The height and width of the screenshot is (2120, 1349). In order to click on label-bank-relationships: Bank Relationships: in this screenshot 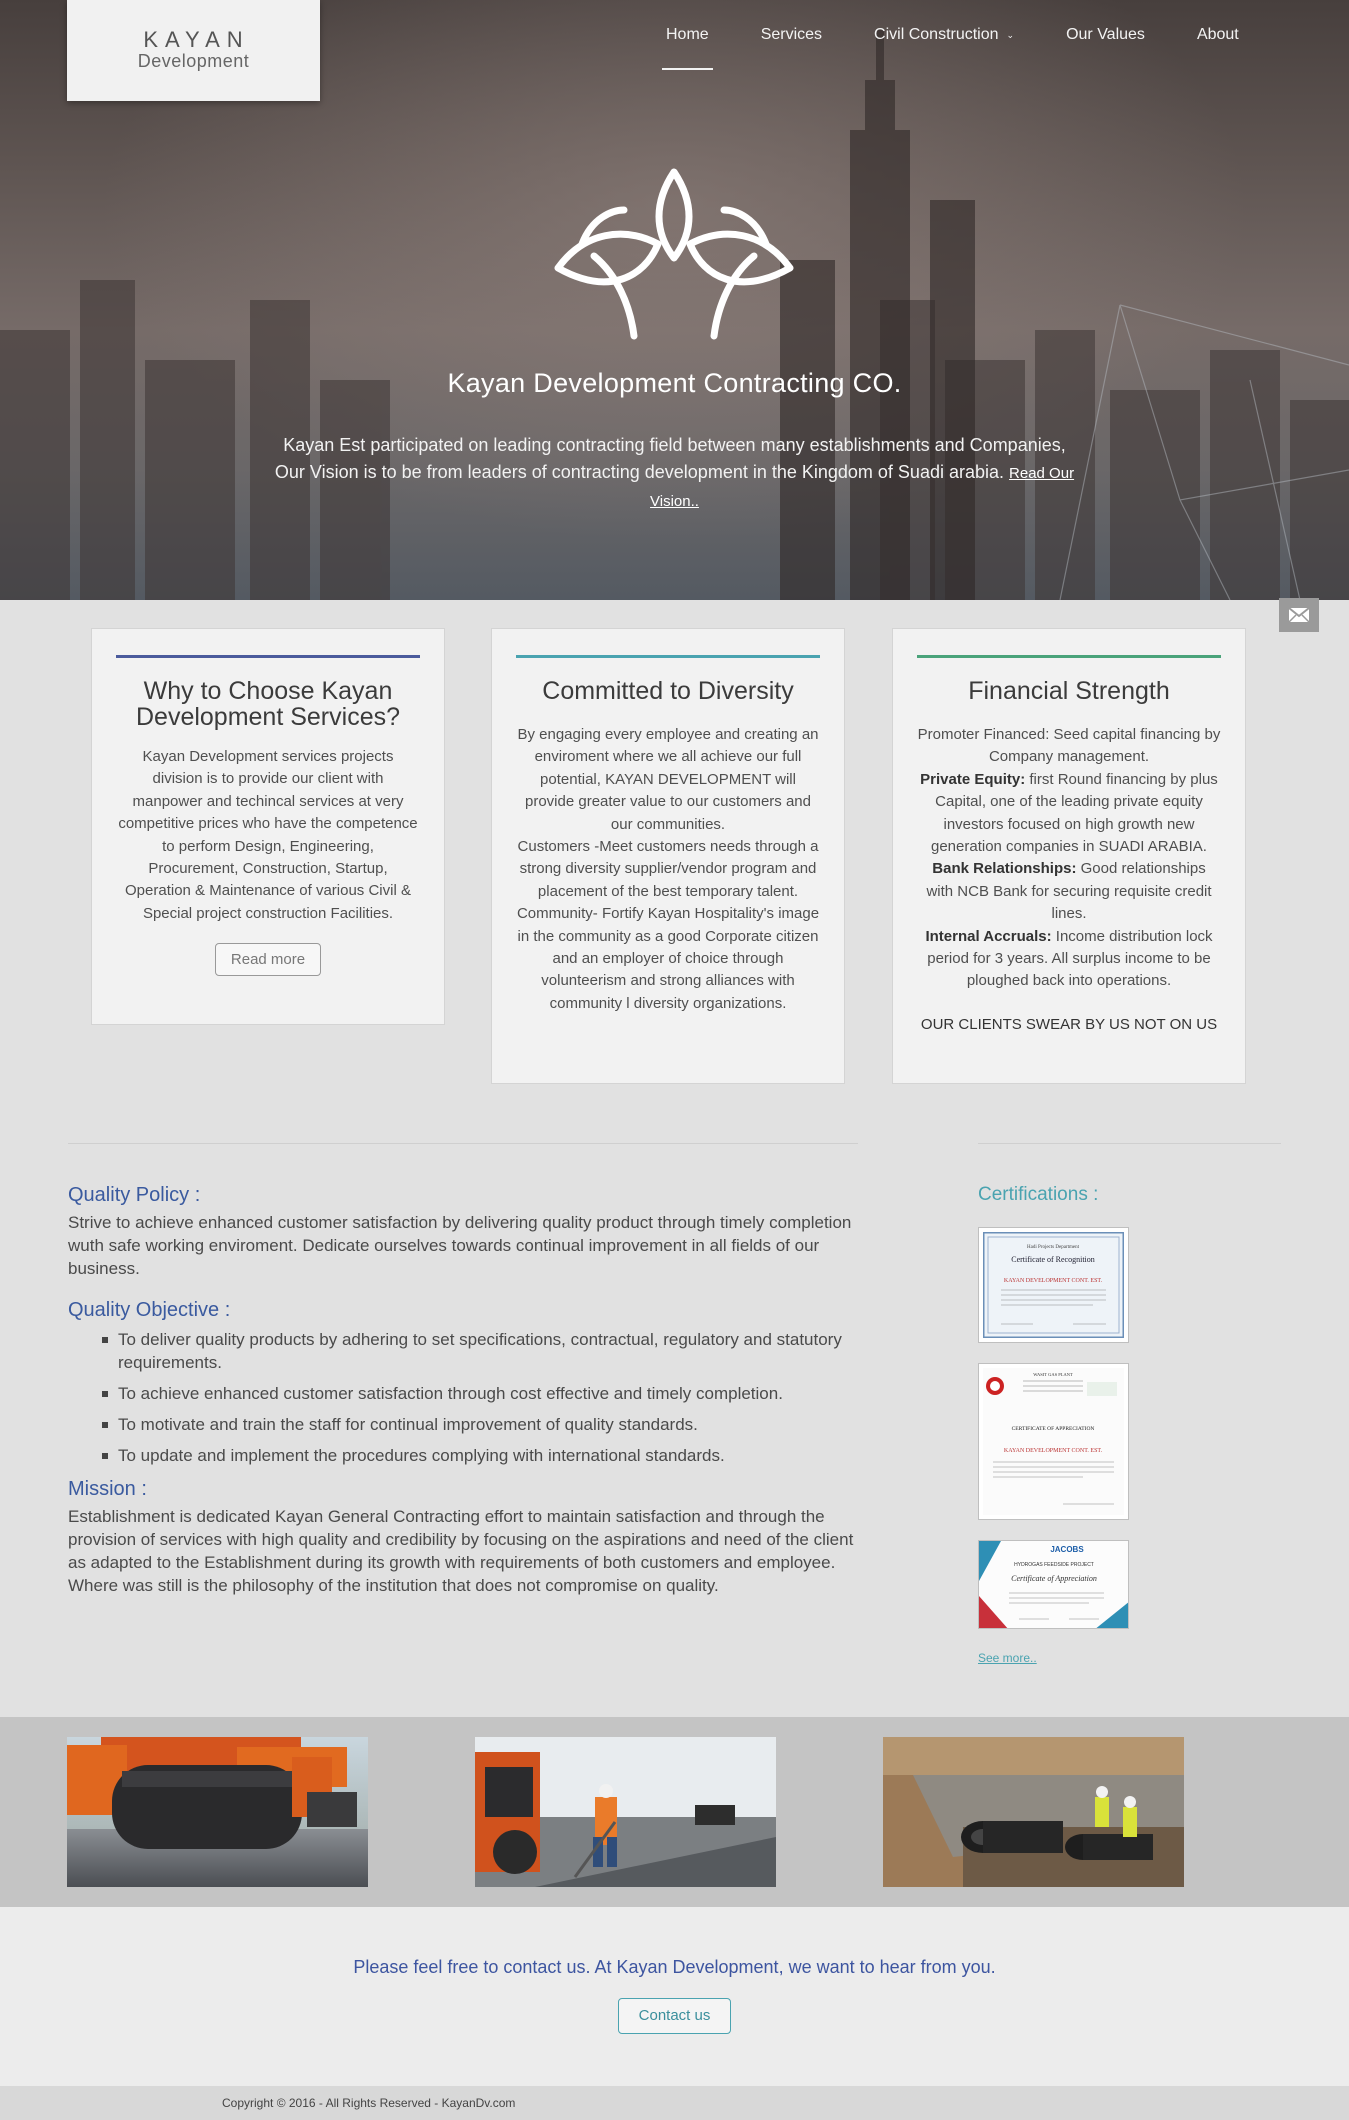, I will do `click(1004, 869)`.